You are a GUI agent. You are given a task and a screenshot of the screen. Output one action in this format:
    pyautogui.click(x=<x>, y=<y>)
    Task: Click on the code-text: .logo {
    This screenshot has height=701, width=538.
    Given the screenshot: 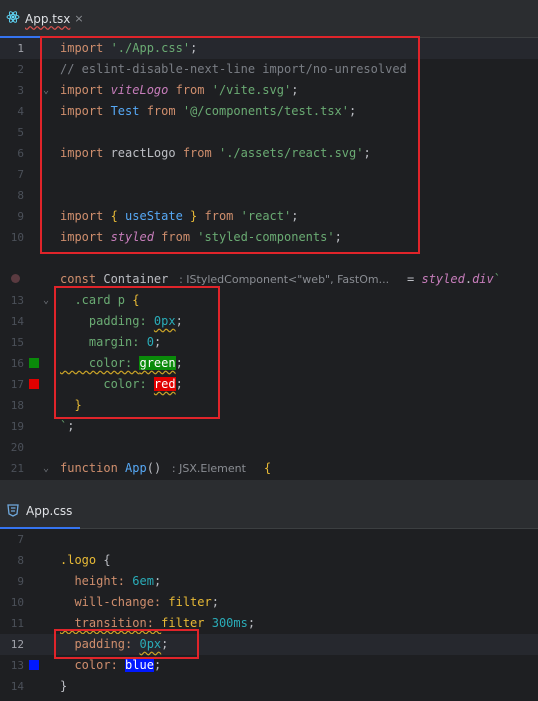 What is the action you would take?
    pyautogui.click(x=85, y=560)
    